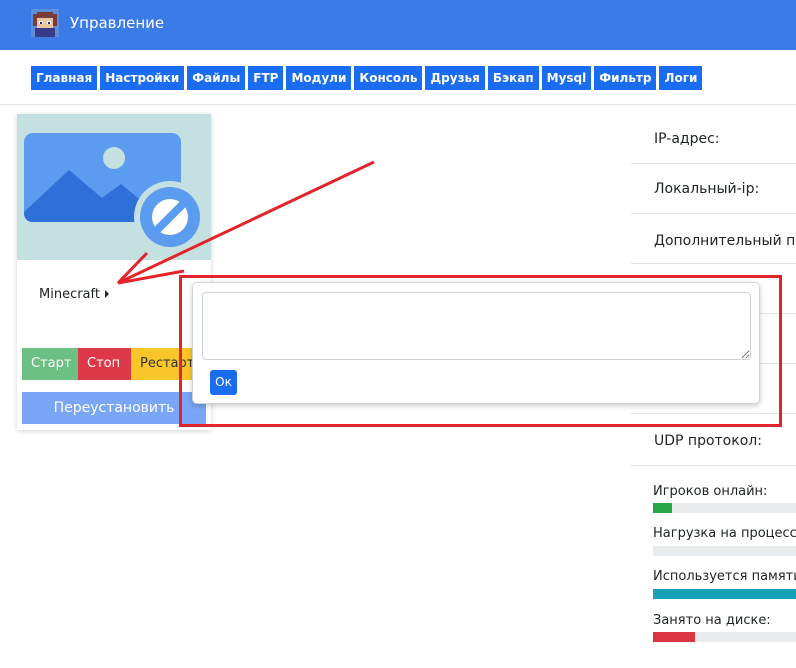 This screenshot has height=668, width=796. Describe the element at coordinates (107, 294) in the screenshot. I see `caret-right-icon` at that location.